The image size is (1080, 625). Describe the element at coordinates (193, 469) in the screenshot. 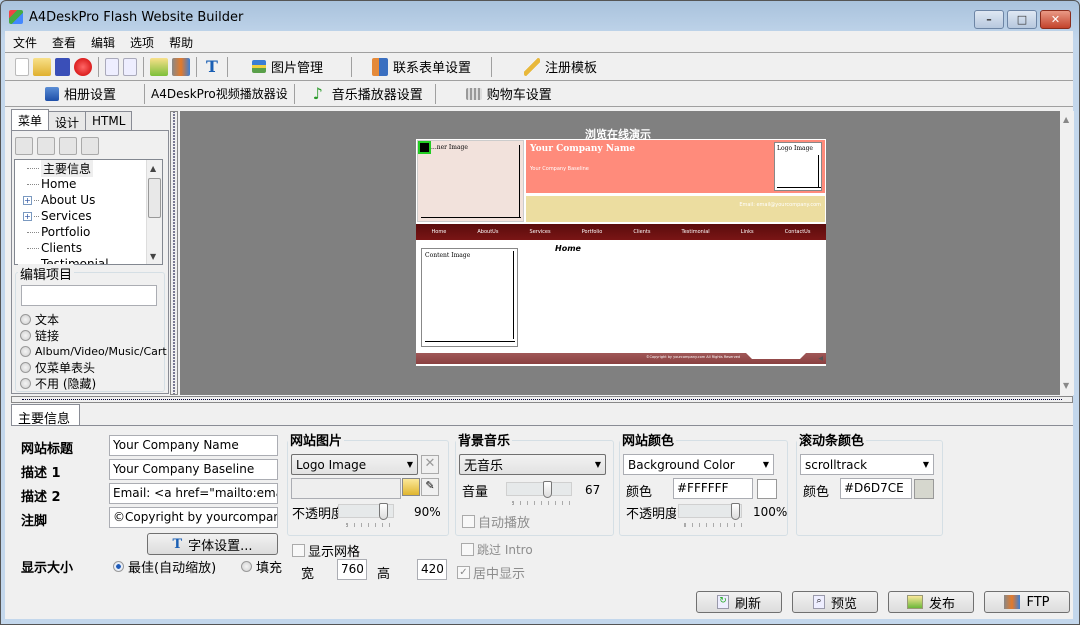

I see `desc1-input: Your Company Baseline` at that location.